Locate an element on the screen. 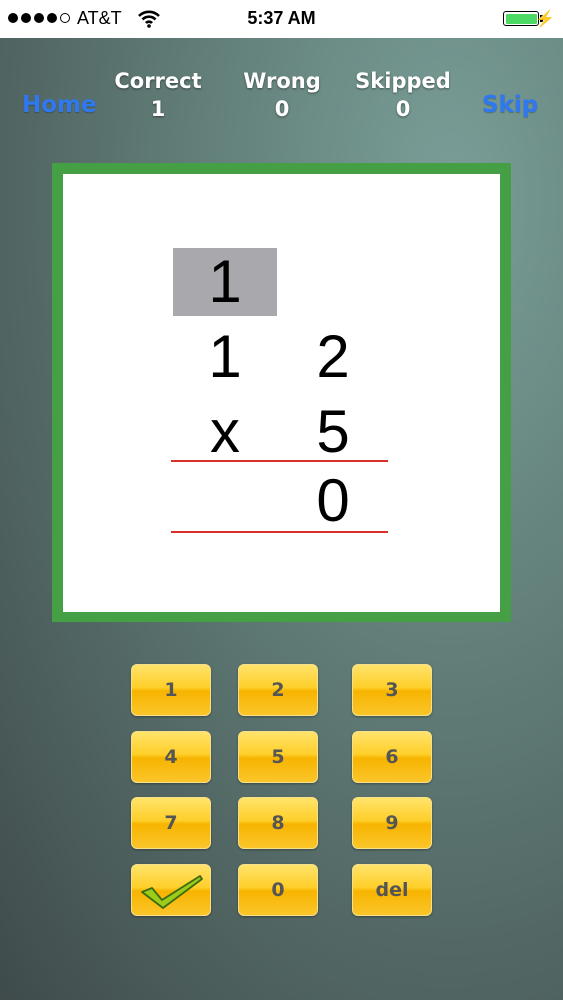 This screenshot has width=563, height=1000. product-rule is located at coordinates (279, 461).